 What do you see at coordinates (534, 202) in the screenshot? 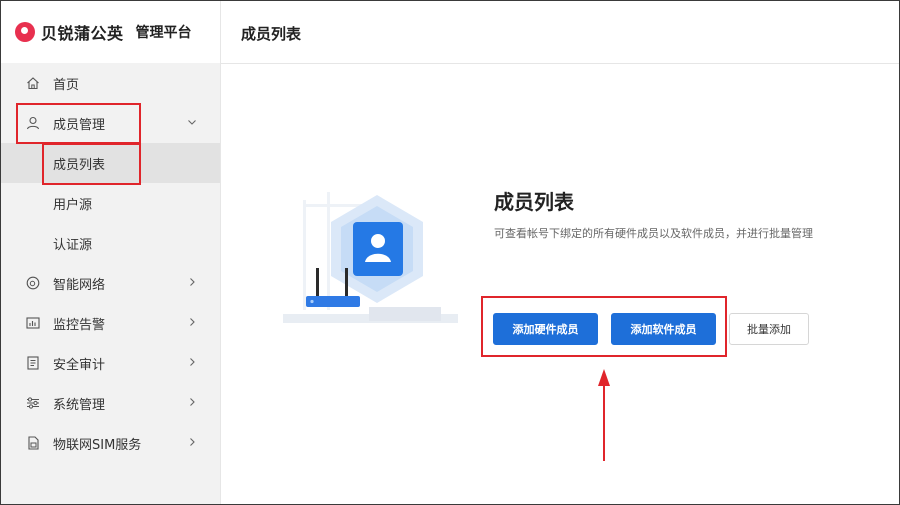
I see `empty-state-title: 成员列表` at bounding box center [534, 202].